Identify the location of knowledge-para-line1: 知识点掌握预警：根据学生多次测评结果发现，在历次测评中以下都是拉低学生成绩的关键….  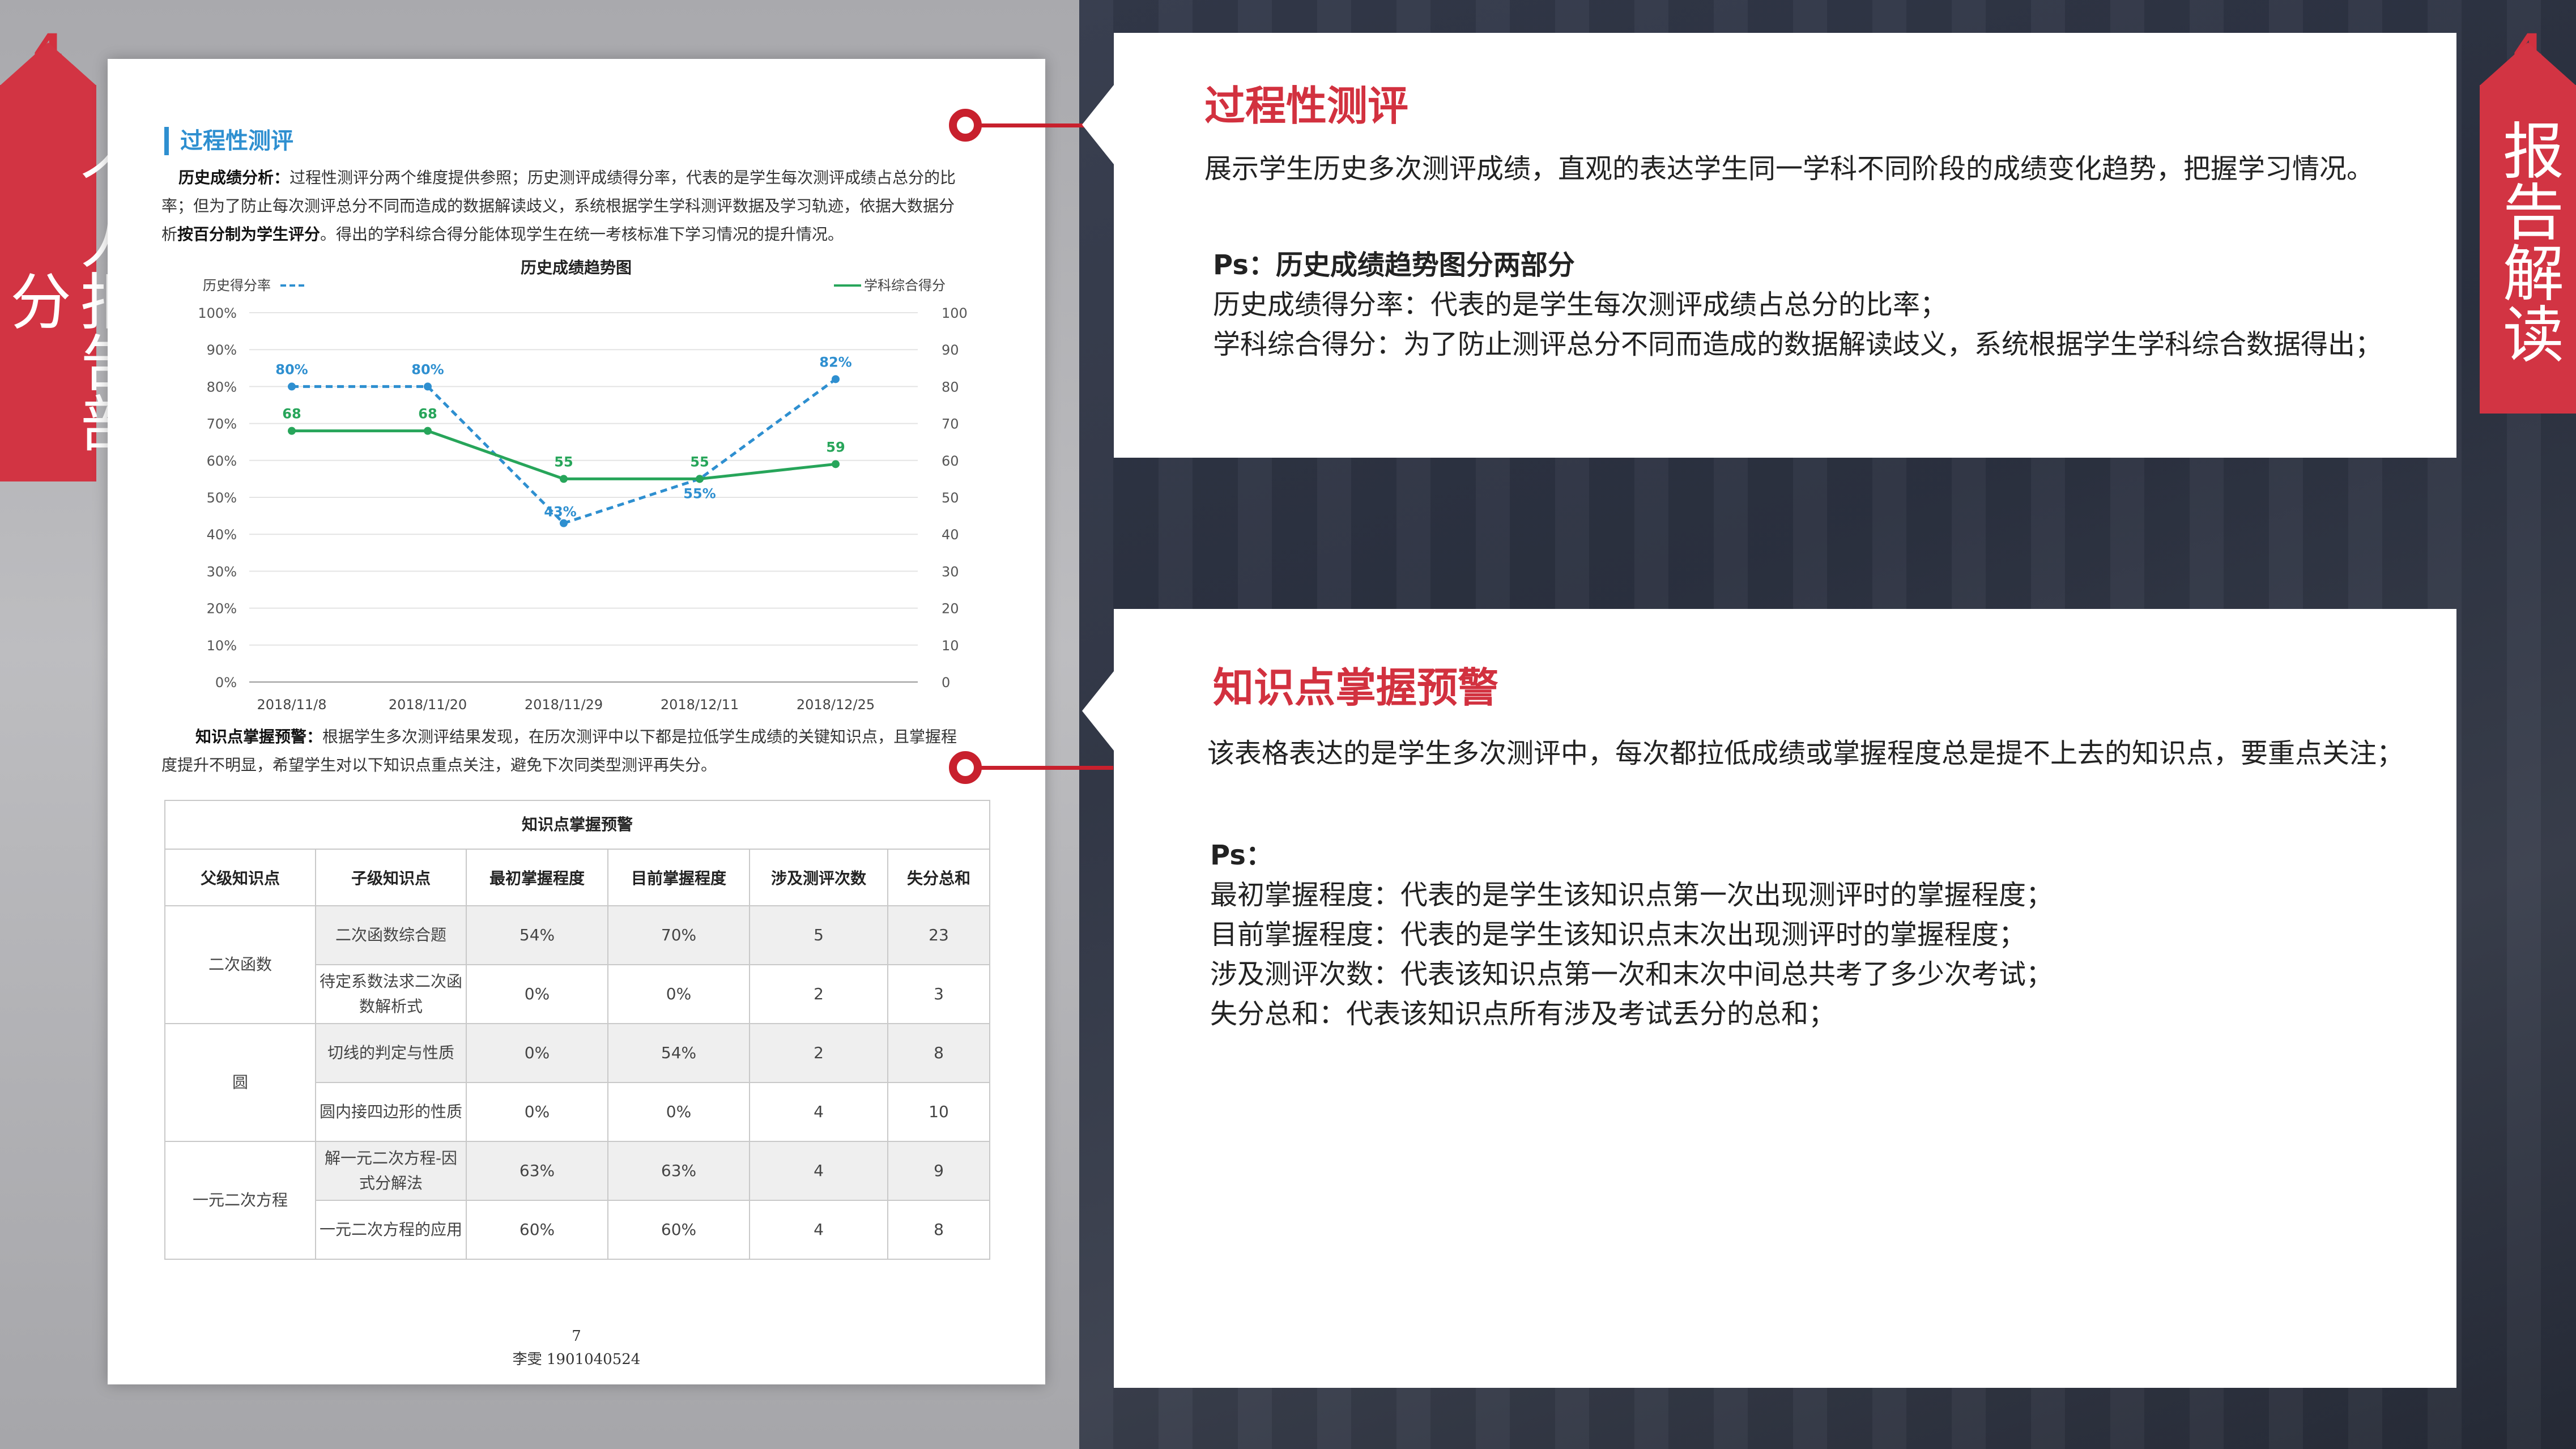
(576, 737).